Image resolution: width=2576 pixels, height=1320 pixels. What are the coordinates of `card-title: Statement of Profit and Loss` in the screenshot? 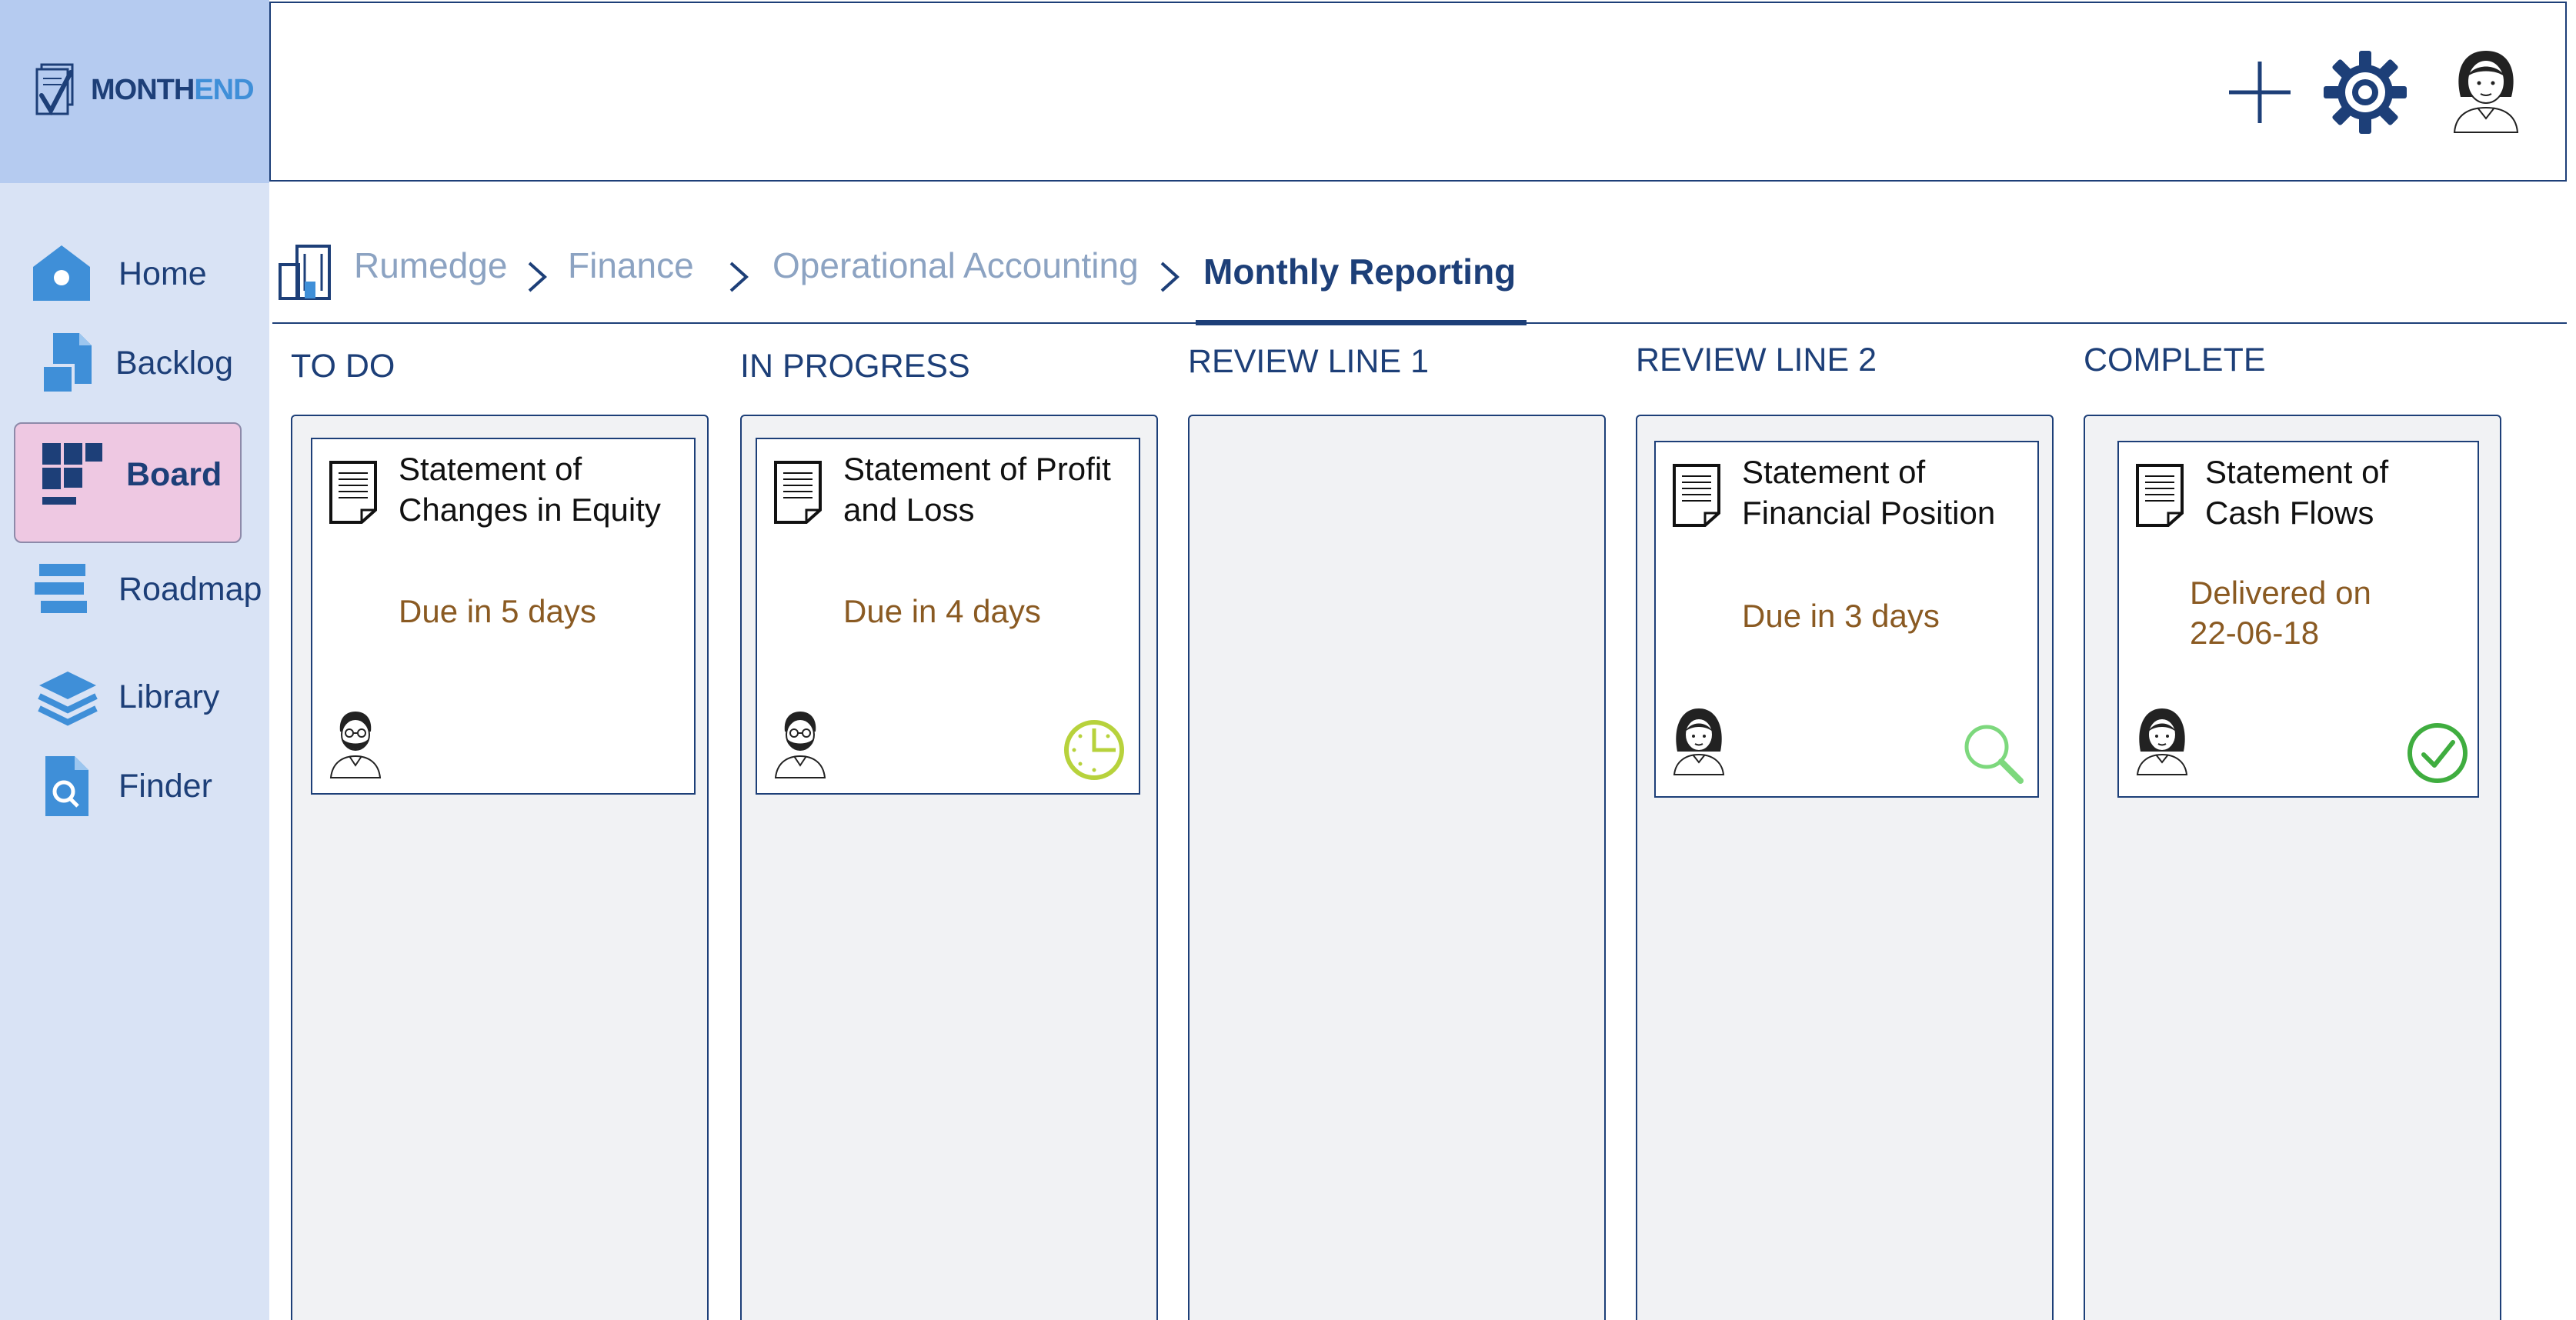 It's located at (977, 490).